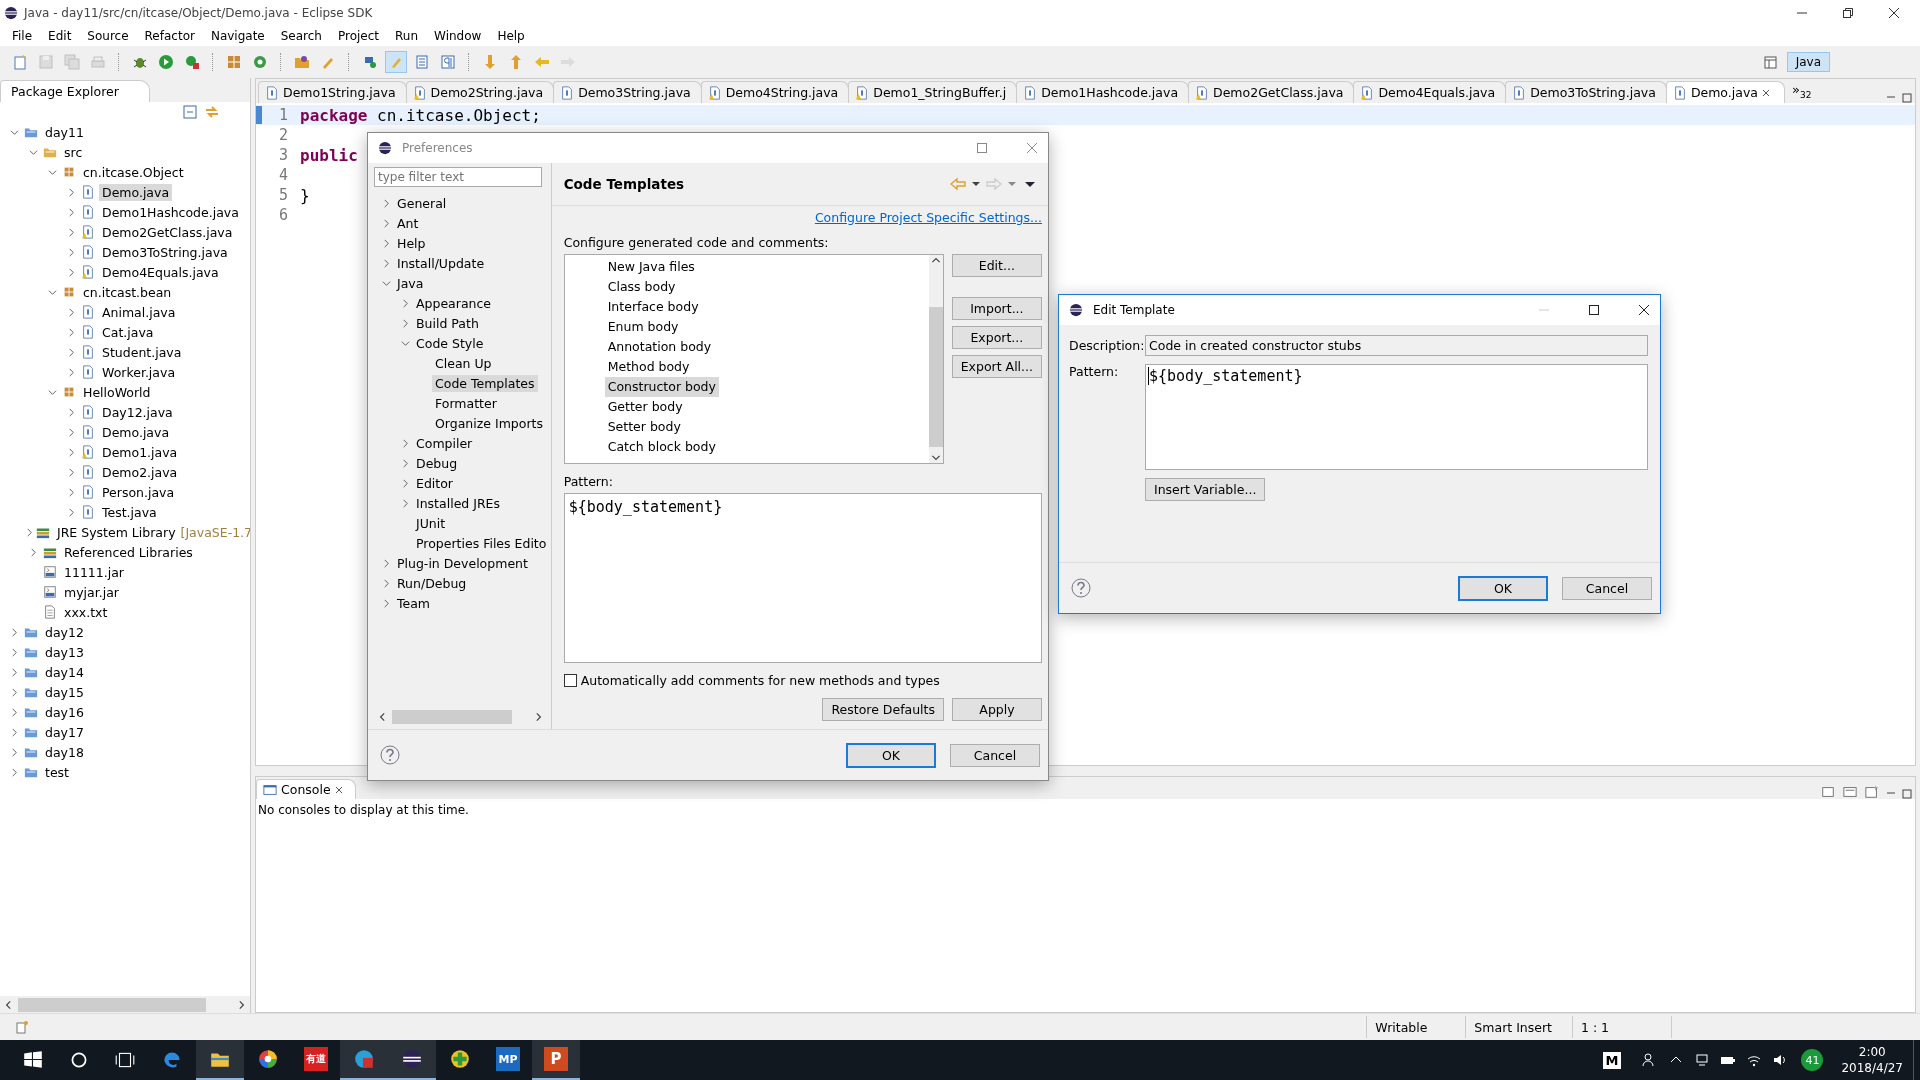 This screenshot has width=1920, height=1080. I want to click on tree-item: day15, so click(64, 692).